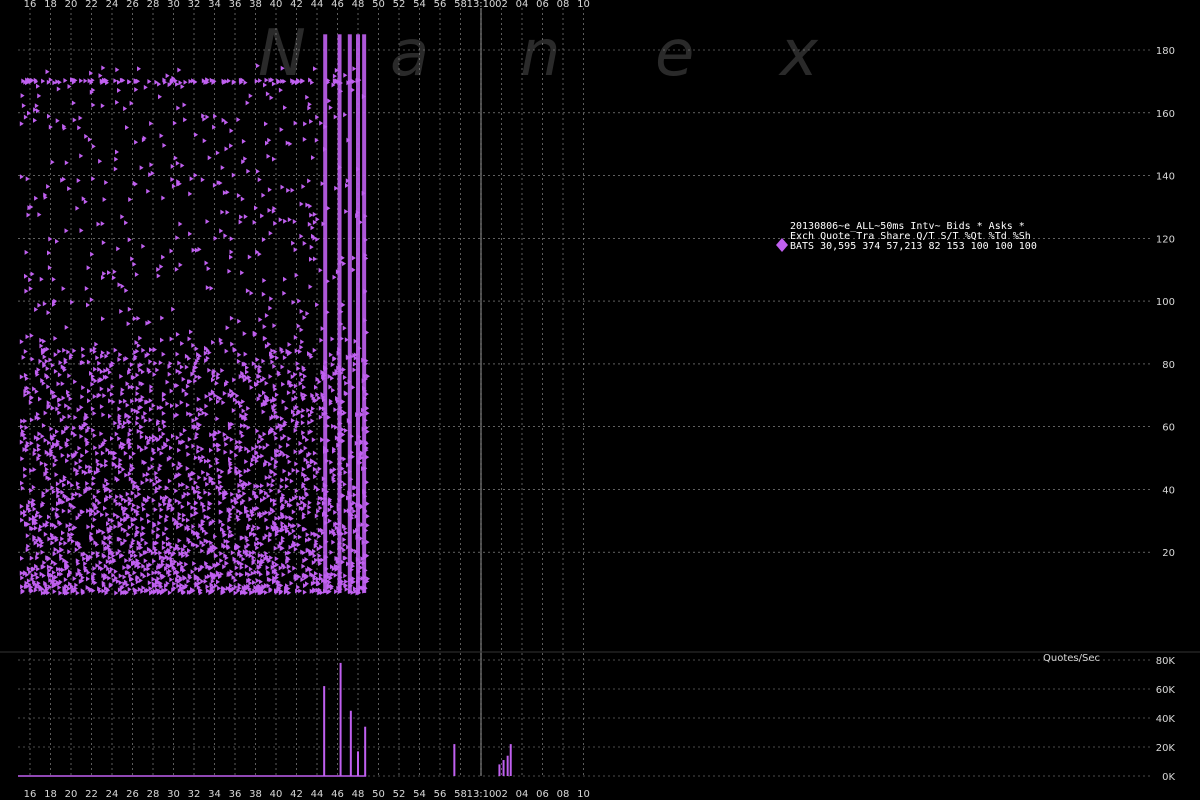 The width and height of the screenshot is (1200, 800). What do you see at coordinates (1166, 748) in the screenshot?
I see `y-tick-label: 20K` at bounding box center [1166, 748].